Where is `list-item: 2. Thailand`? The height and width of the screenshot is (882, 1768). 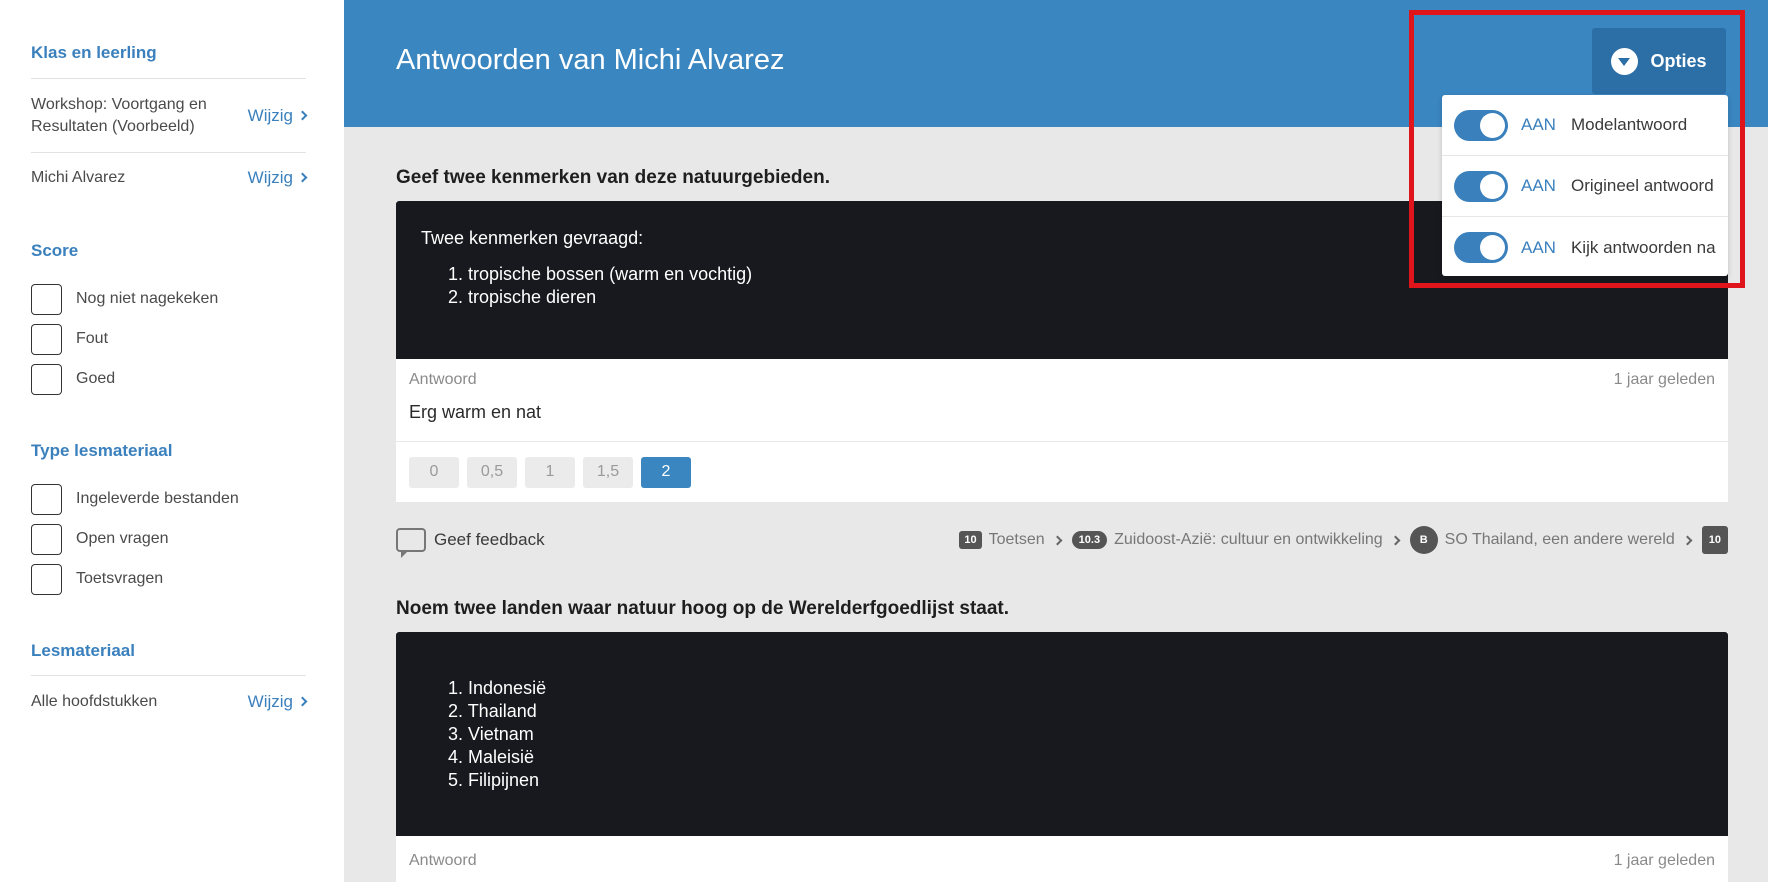 list-item: 2. Thailand is located at coordinates (492, 711).